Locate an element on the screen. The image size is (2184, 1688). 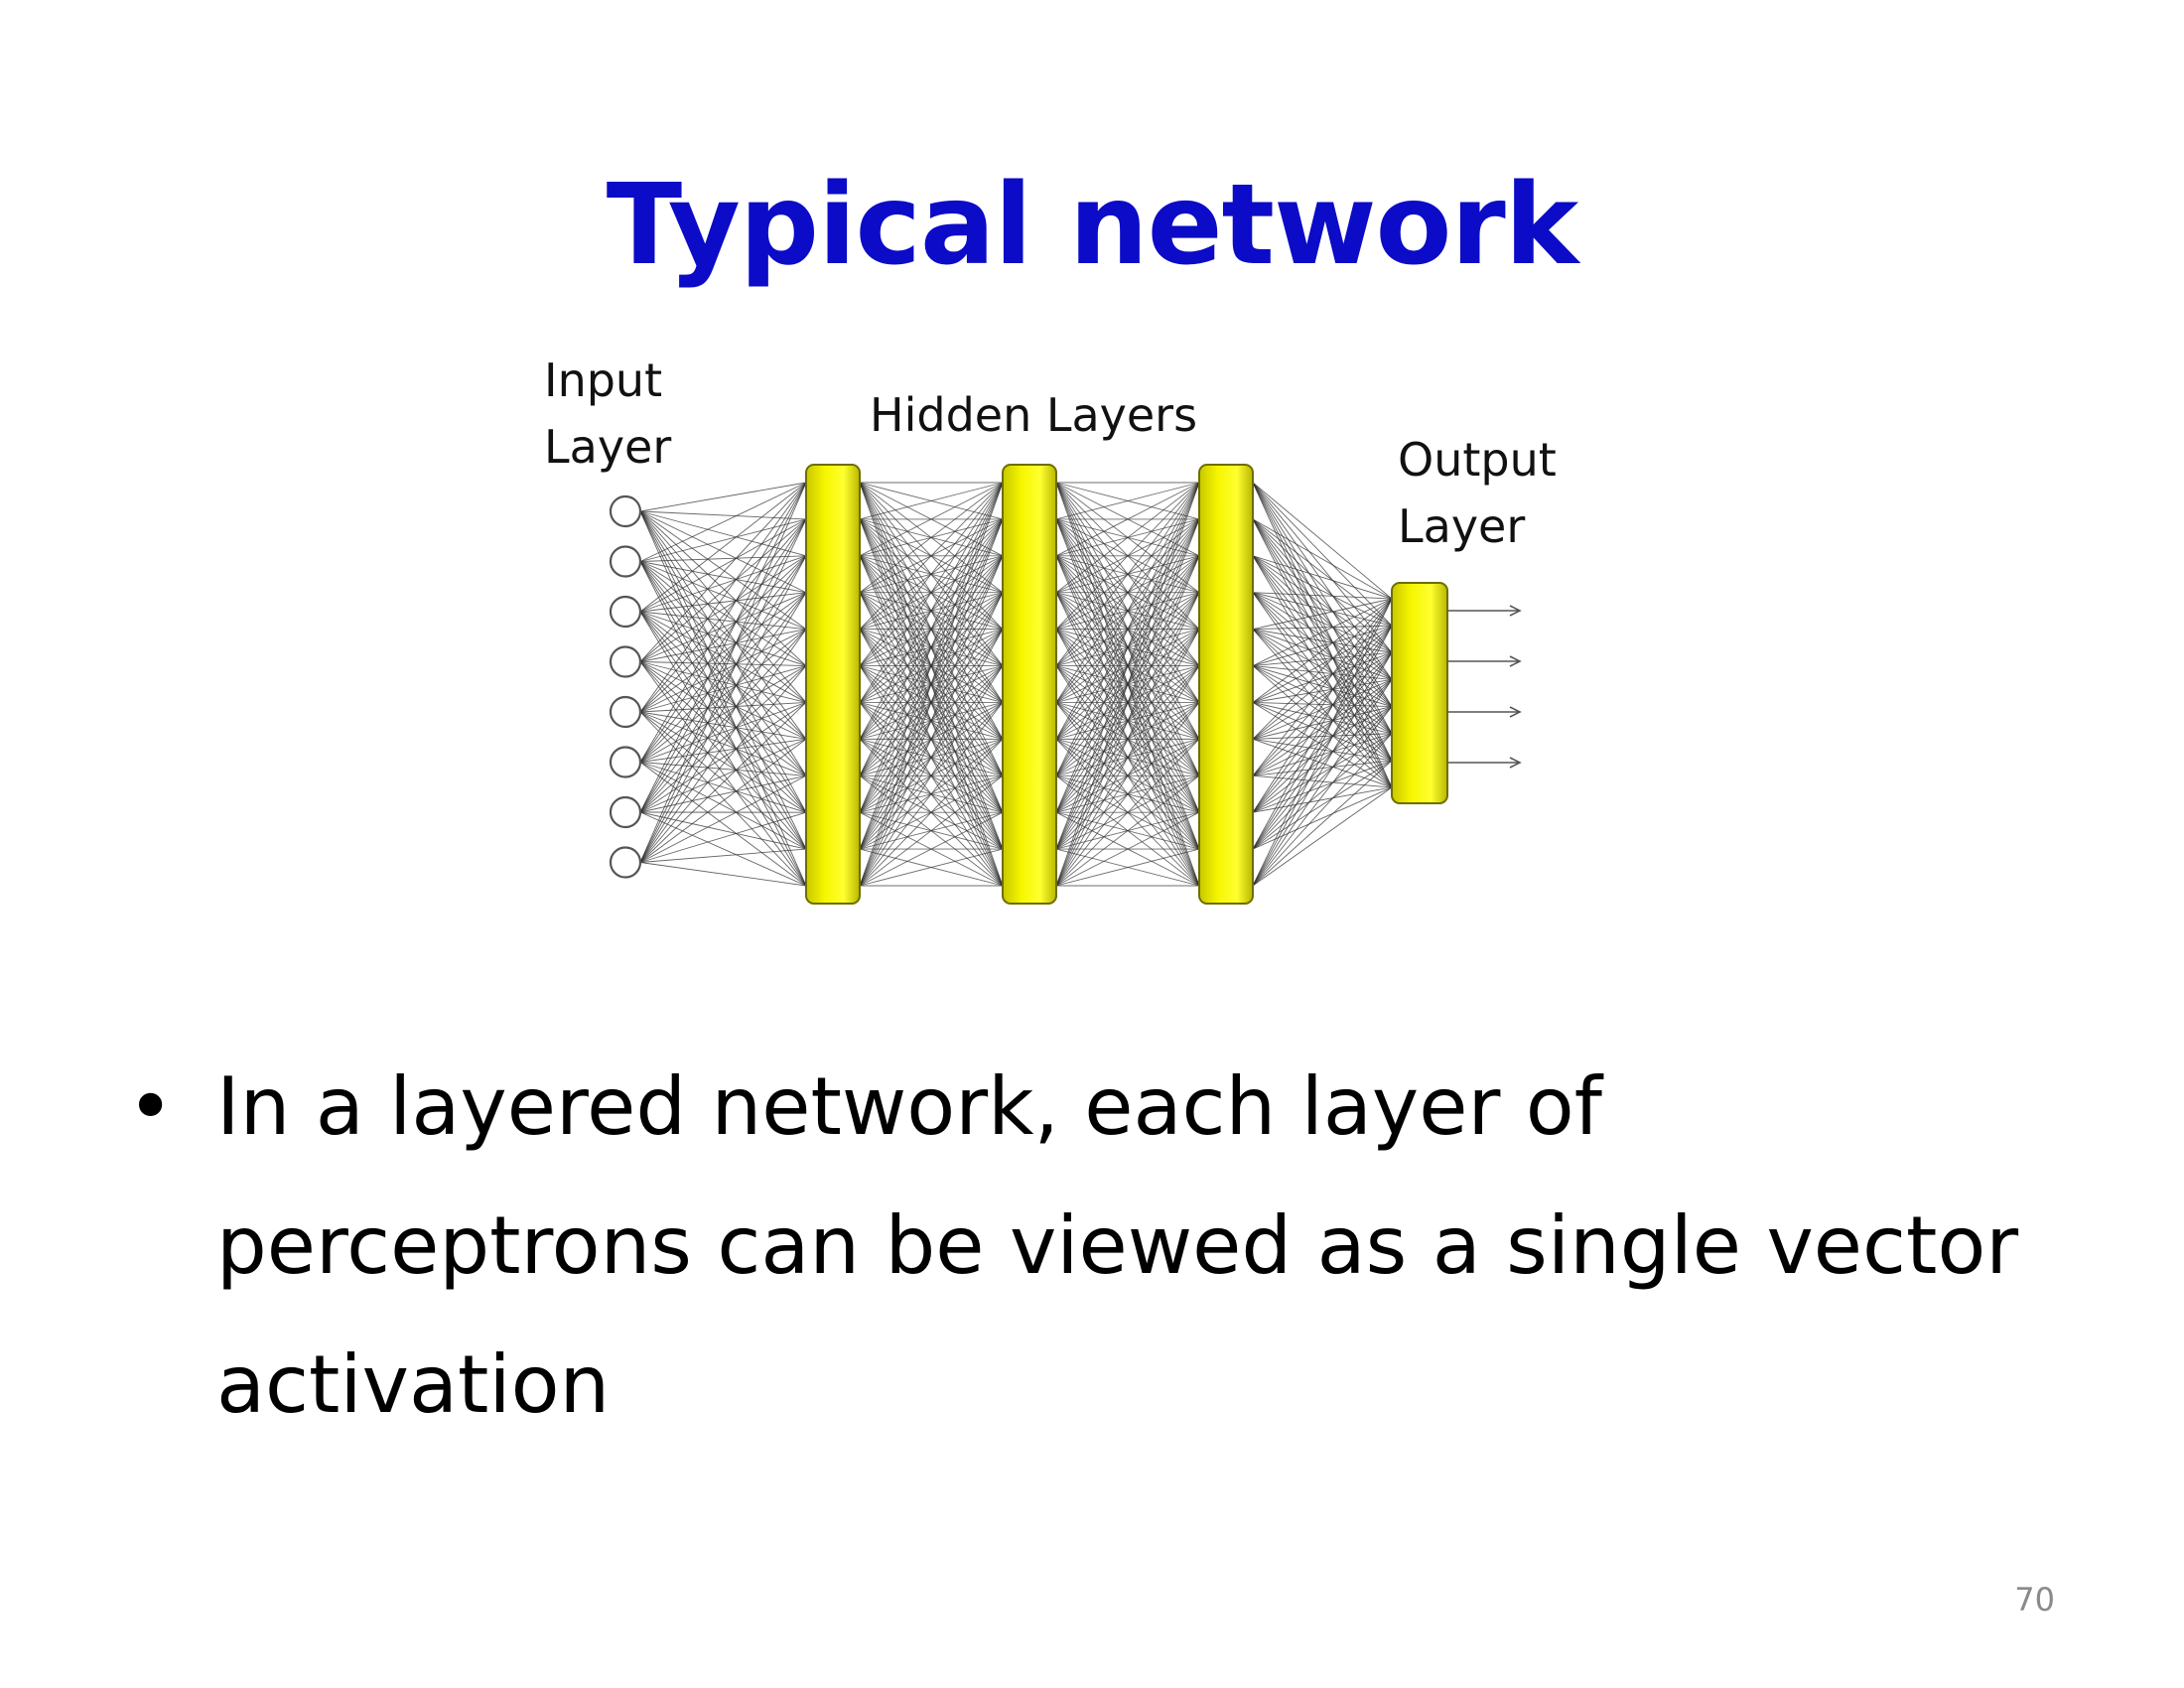
output-layer-label-line1: Output is located at coordinates (1477, 460).